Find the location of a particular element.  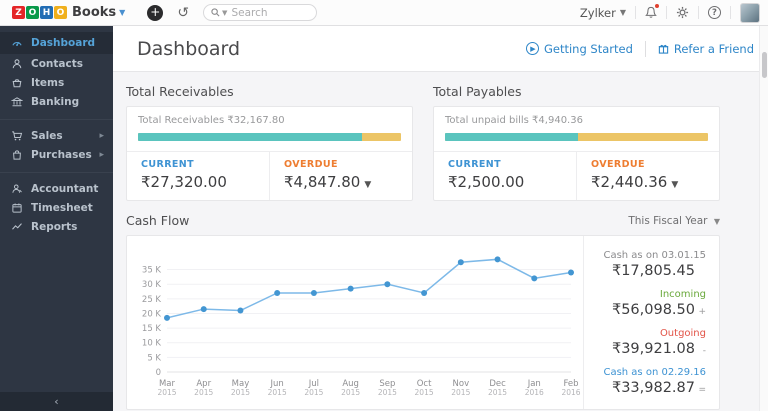

top-bar: Z O H O Books ▼ + ↺ ▼ Search Zylker ▼ ? is located at coordinates (384, 13).